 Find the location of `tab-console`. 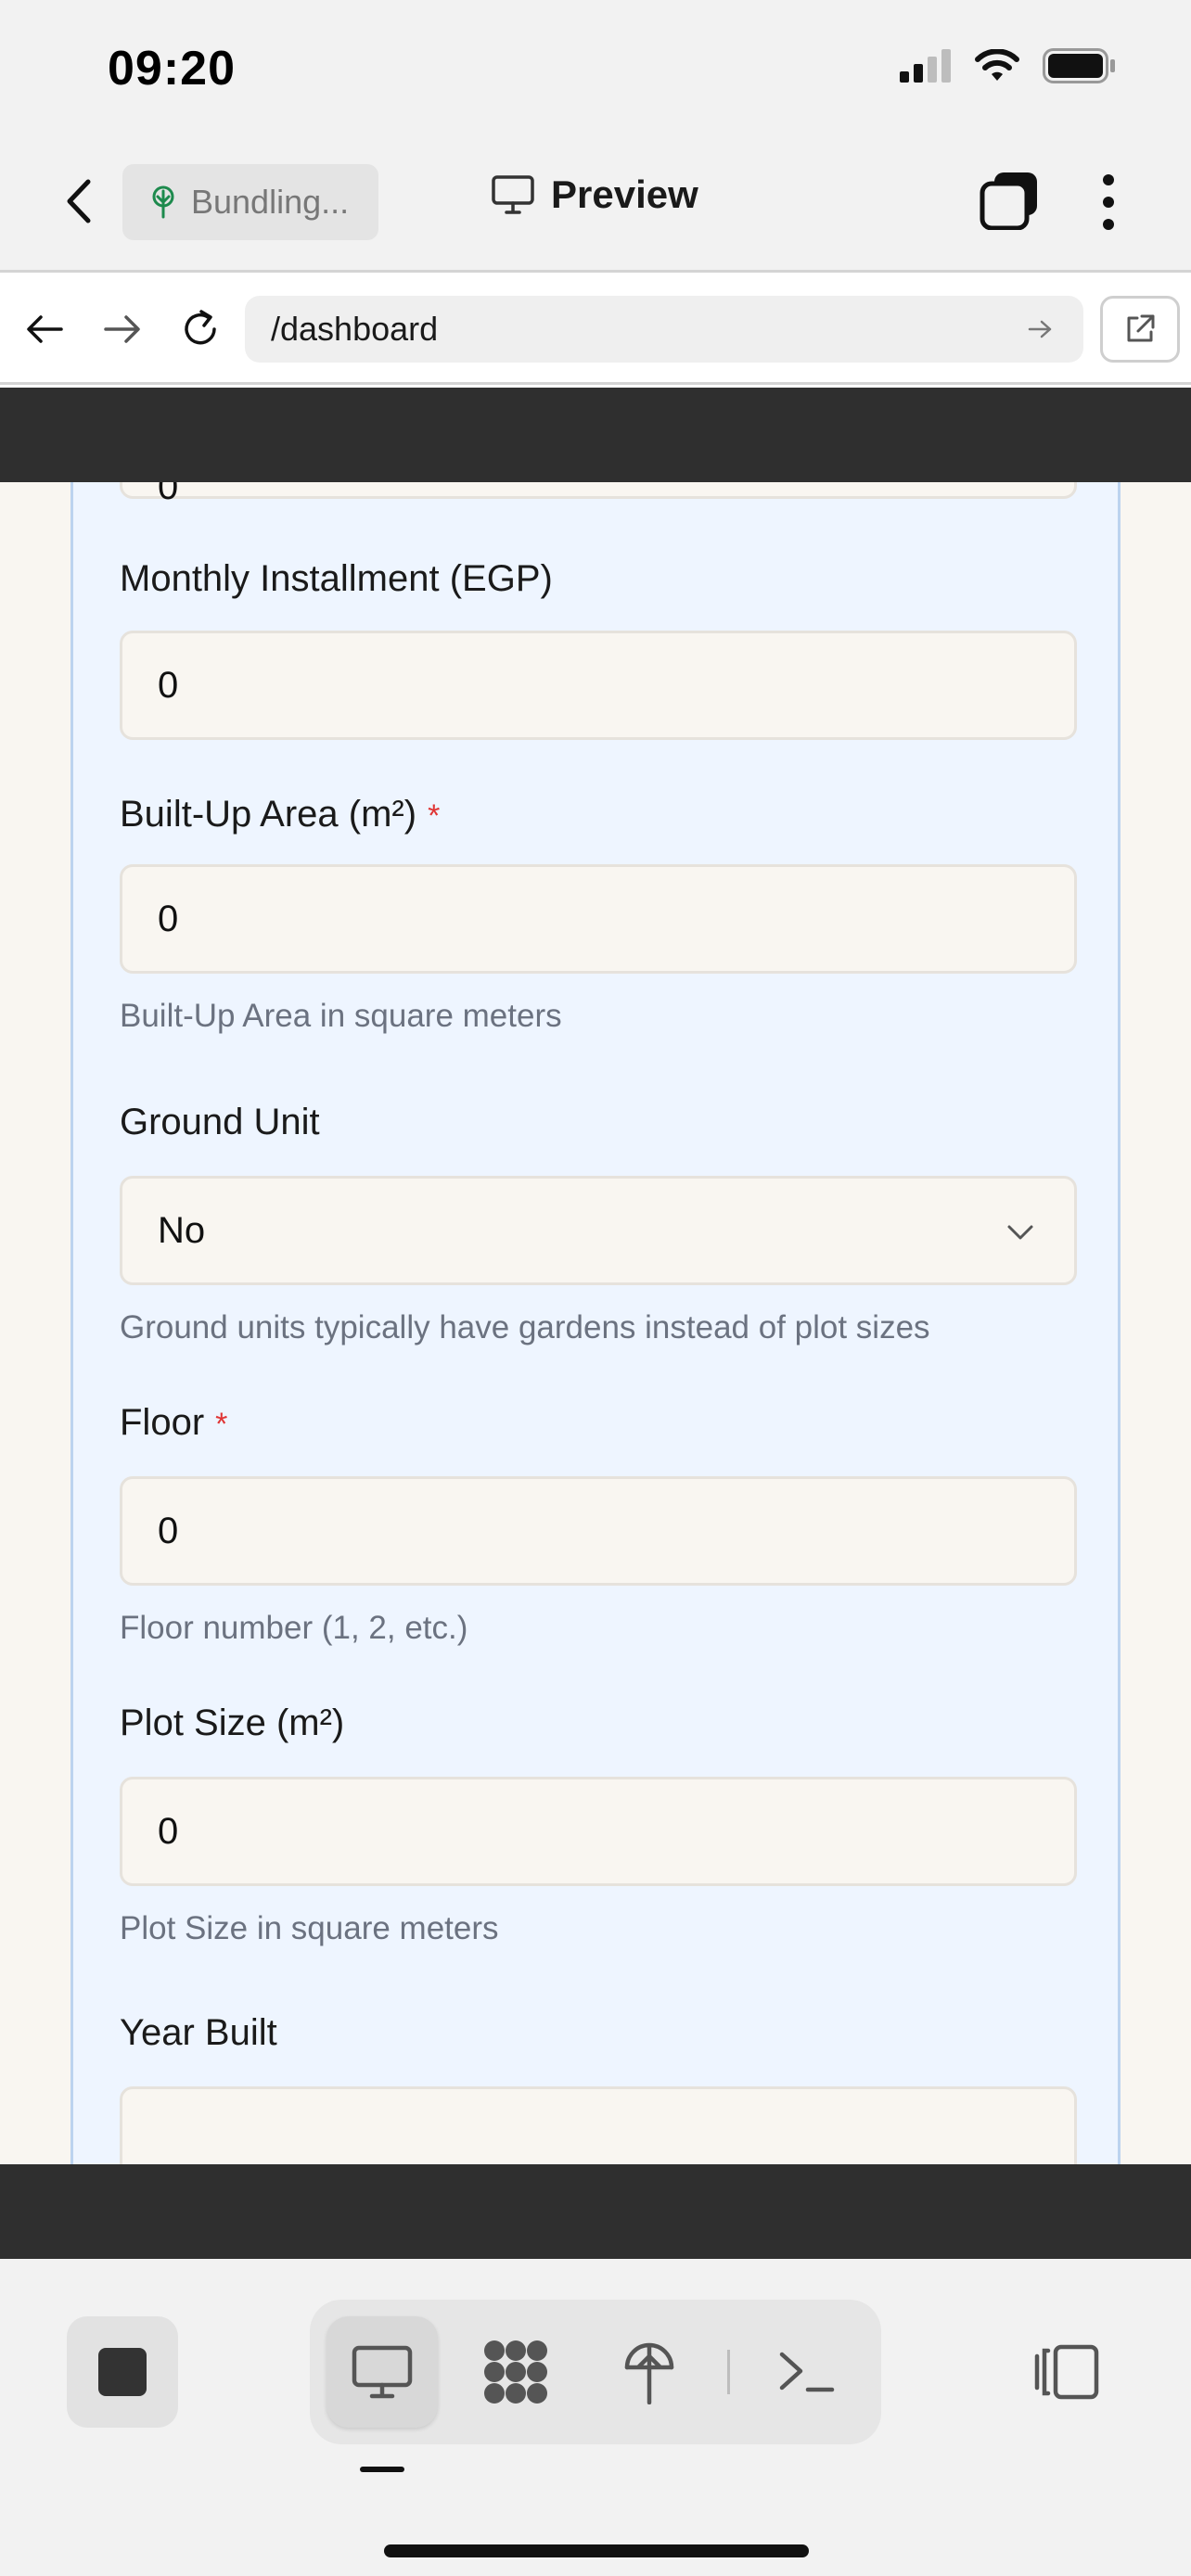

tab-console is located at coordinates (807, 2372).